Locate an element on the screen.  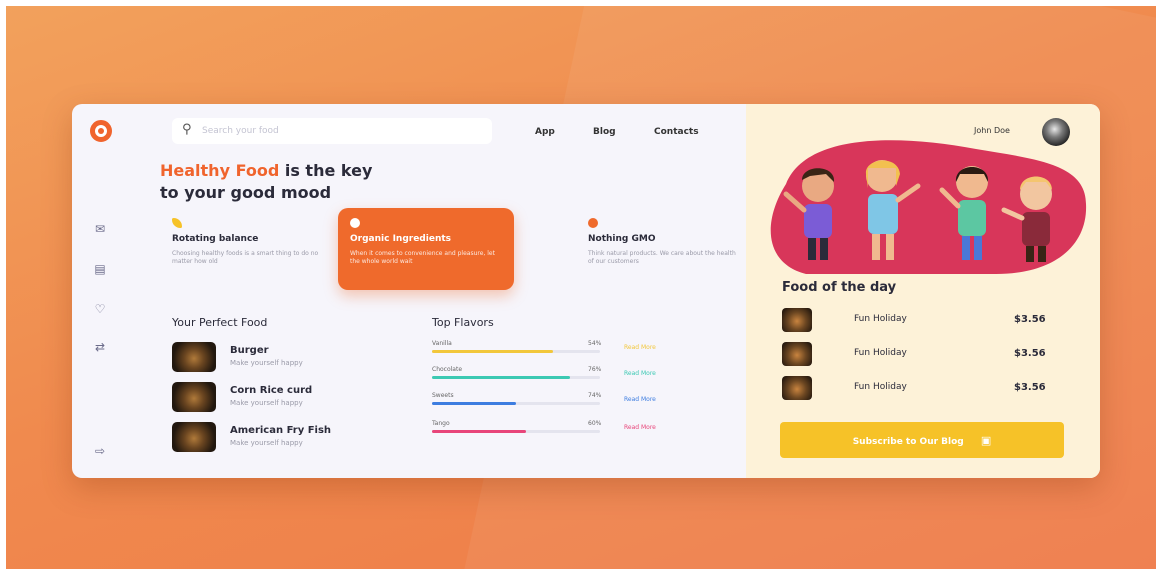
perfect-food-title: Your Perfect Food is located at coordinates (220, 322).